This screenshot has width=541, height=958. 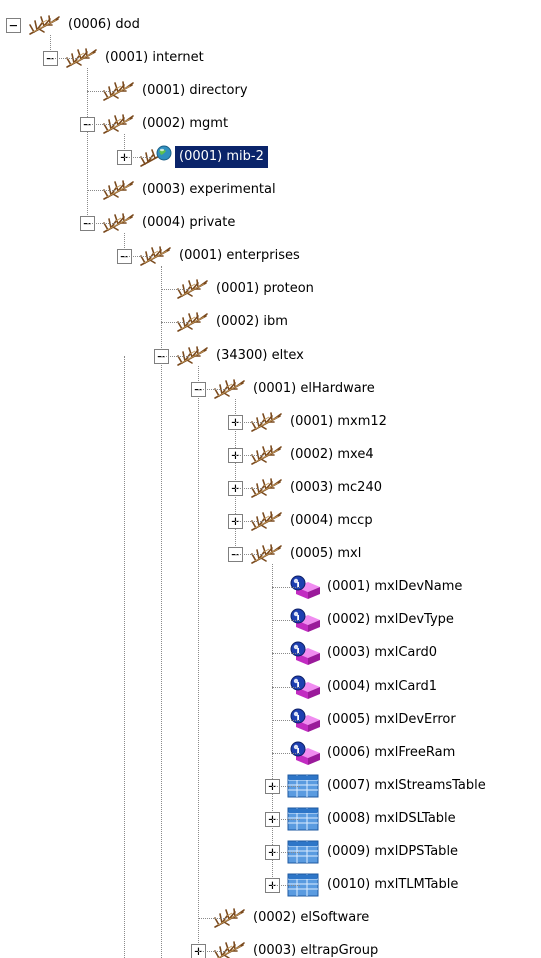 I want to click on tree-node-label: (0004) private, so click(x=188, y=223).